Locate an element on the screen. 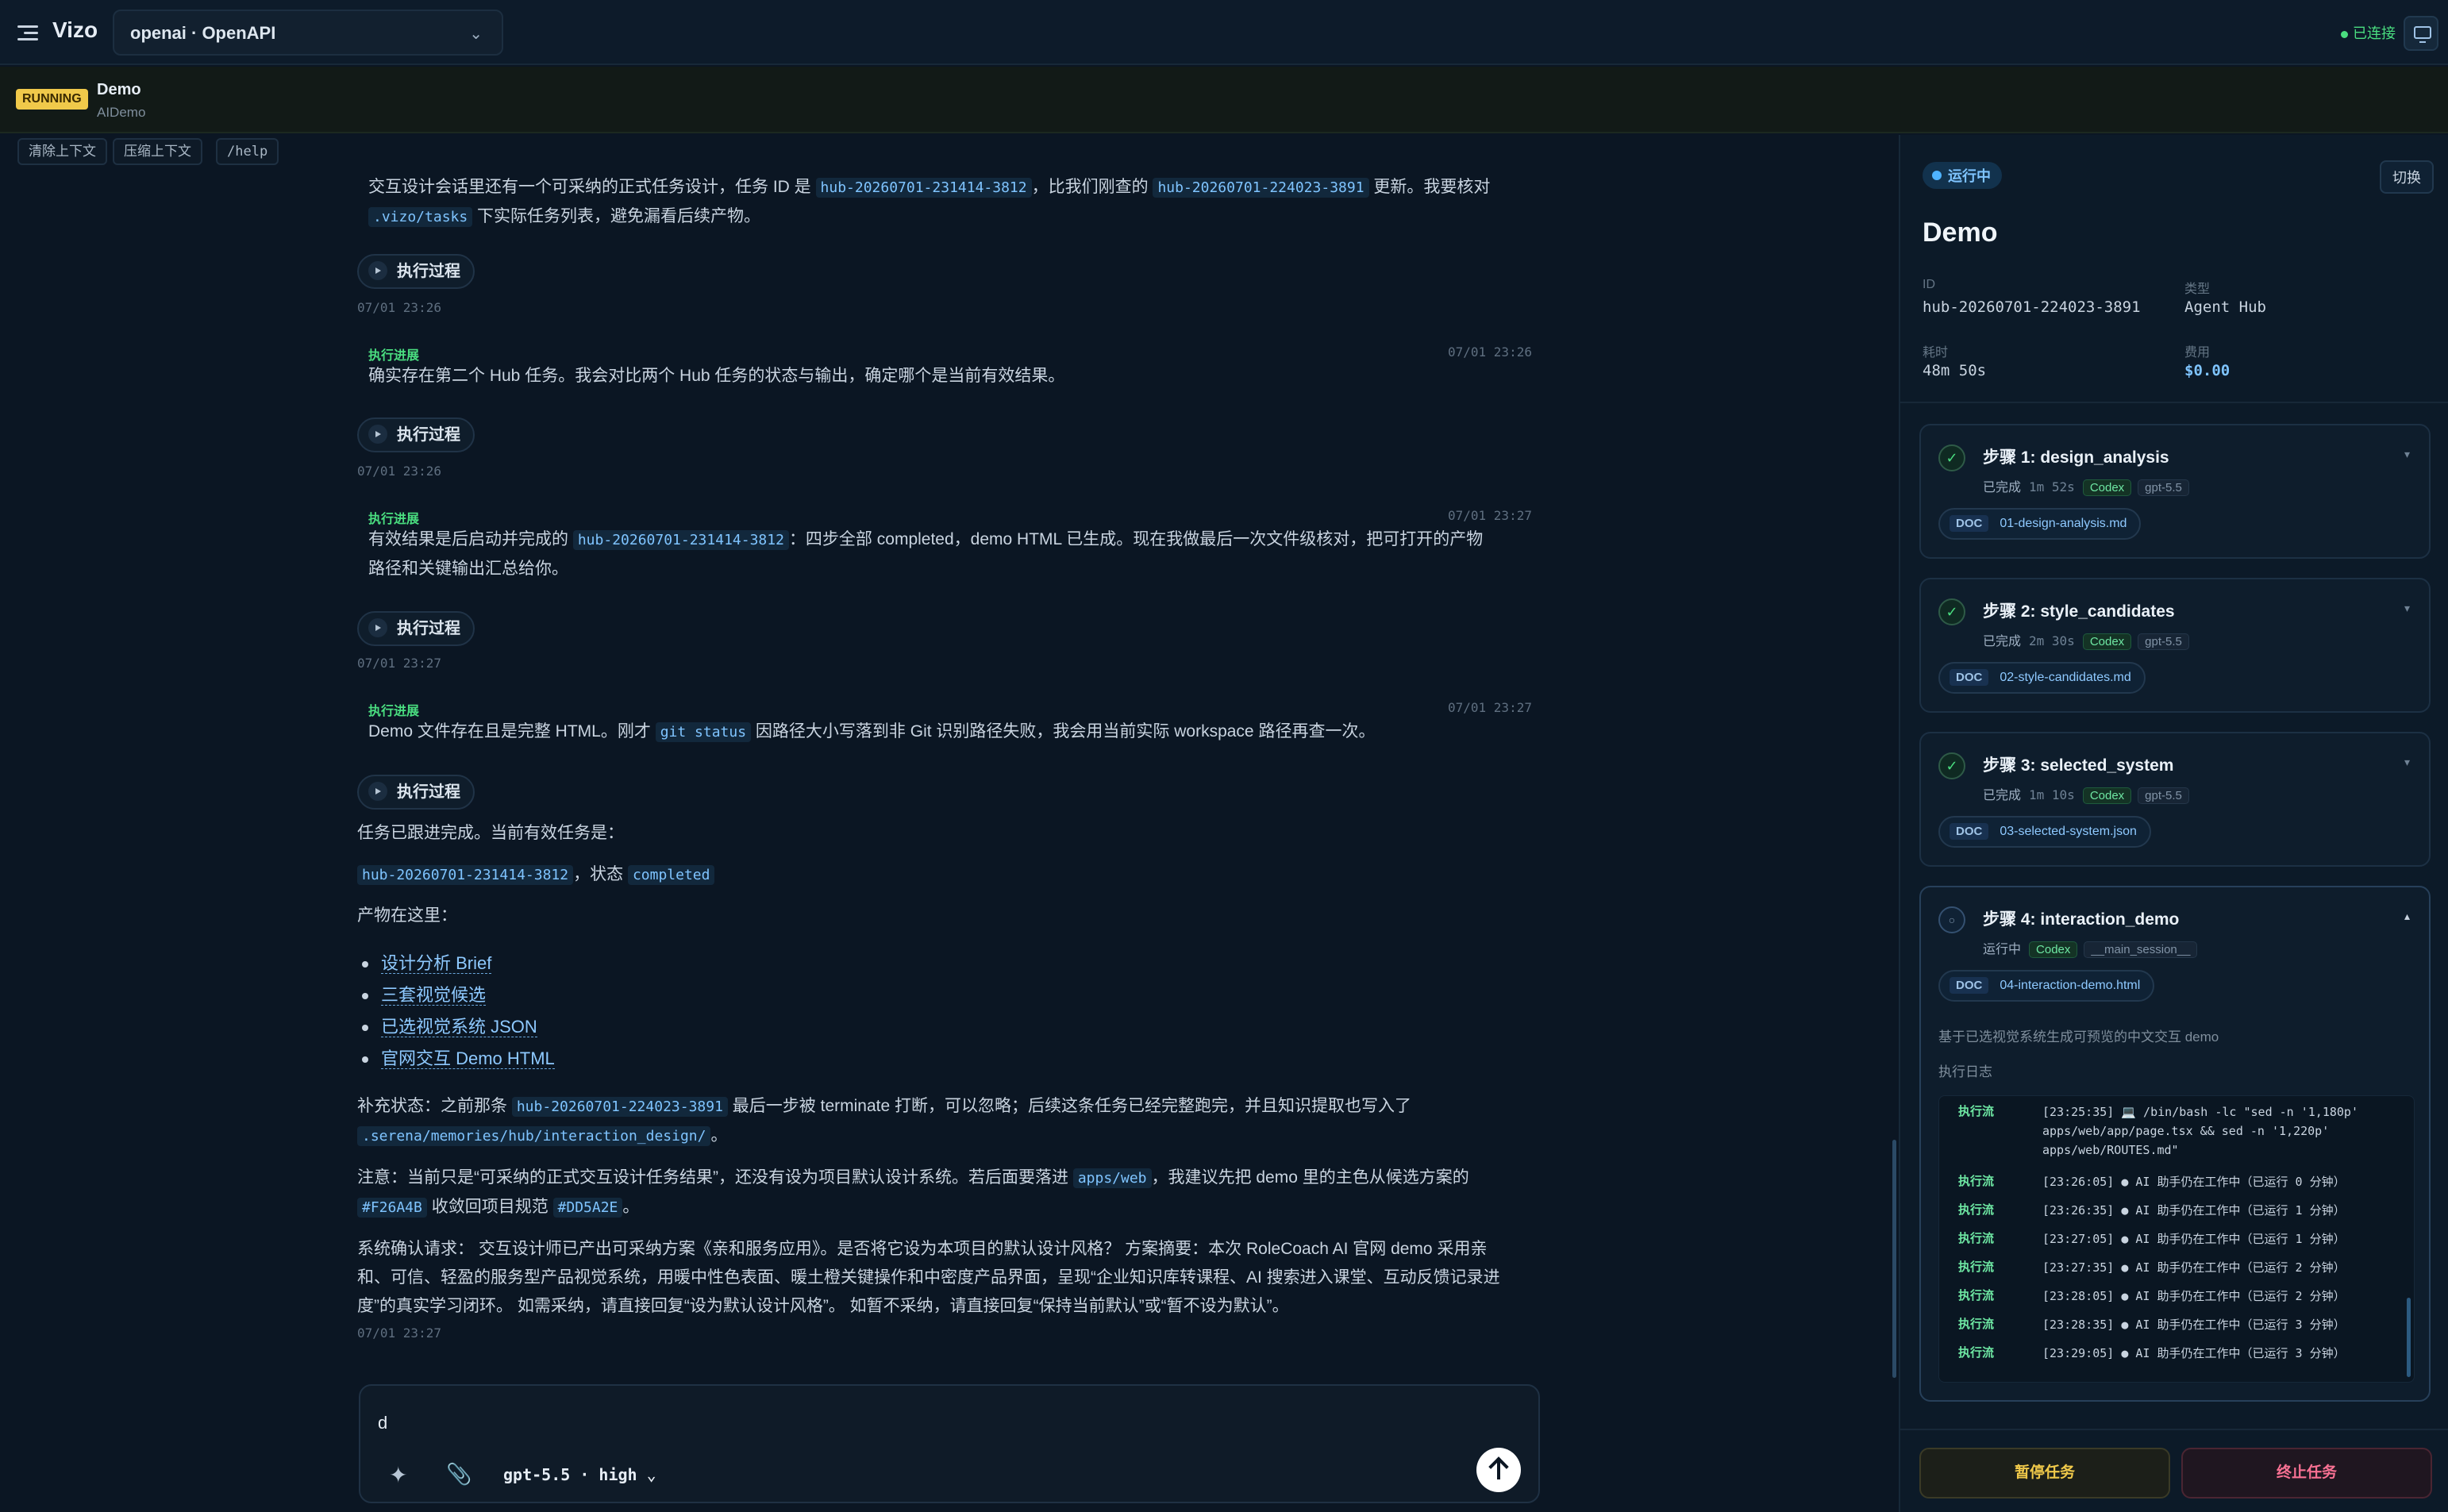  monitor-toggle-button is located at coordinates (2421, 33).